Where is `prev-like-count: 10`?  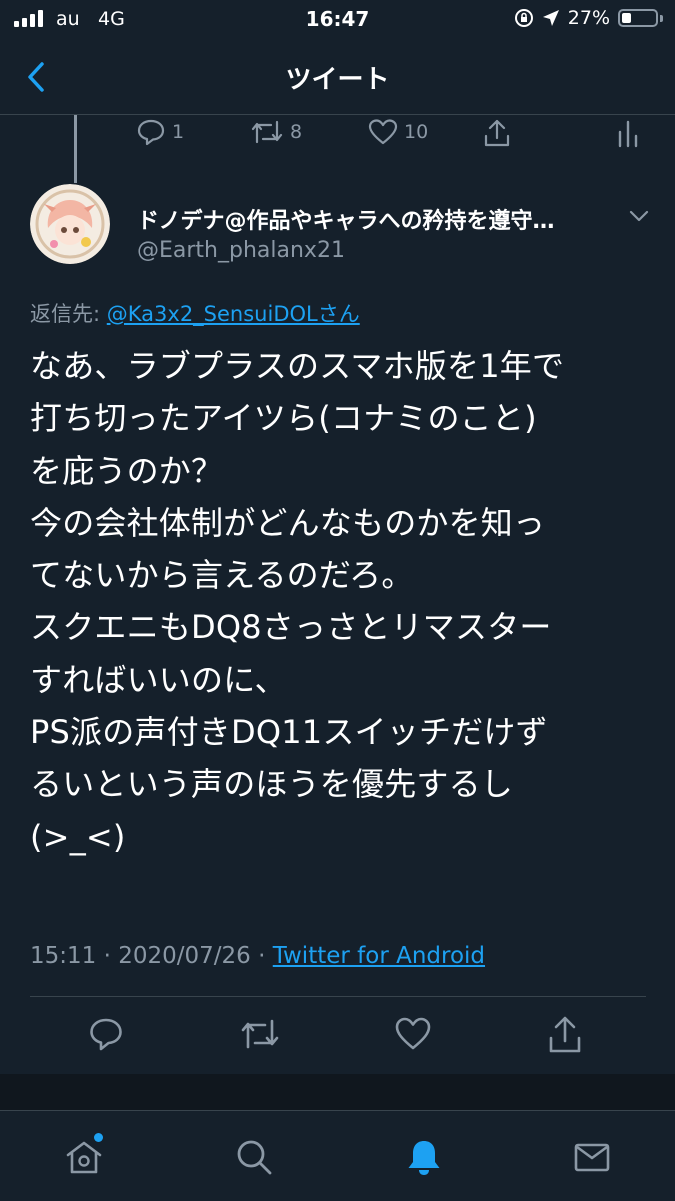 prev-like-count: 10 is located at coordinates (416, 132).